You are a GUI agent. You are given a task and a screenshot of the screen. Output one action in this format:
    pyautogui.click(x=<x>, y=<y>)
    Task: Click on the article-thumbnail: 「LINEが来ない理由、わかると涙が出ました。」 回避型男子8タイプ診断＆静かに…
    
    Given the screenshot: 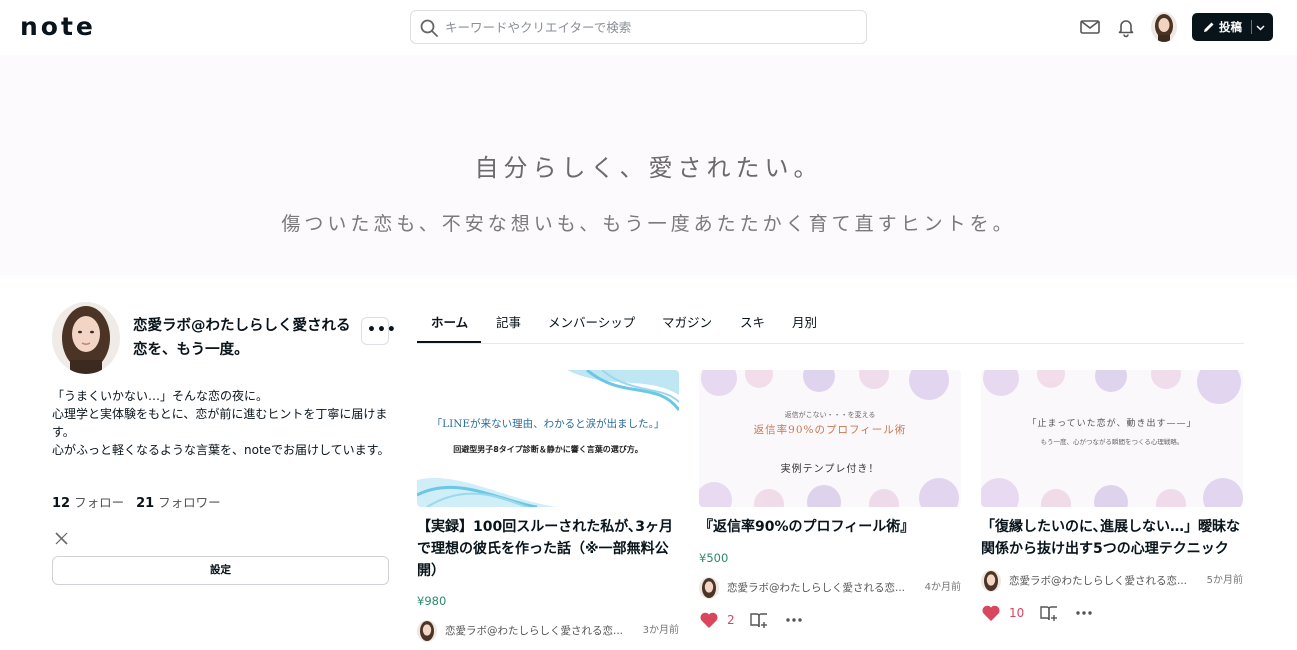 What is the action you would take?
    pyautogui.click(x=548, y=438)
    